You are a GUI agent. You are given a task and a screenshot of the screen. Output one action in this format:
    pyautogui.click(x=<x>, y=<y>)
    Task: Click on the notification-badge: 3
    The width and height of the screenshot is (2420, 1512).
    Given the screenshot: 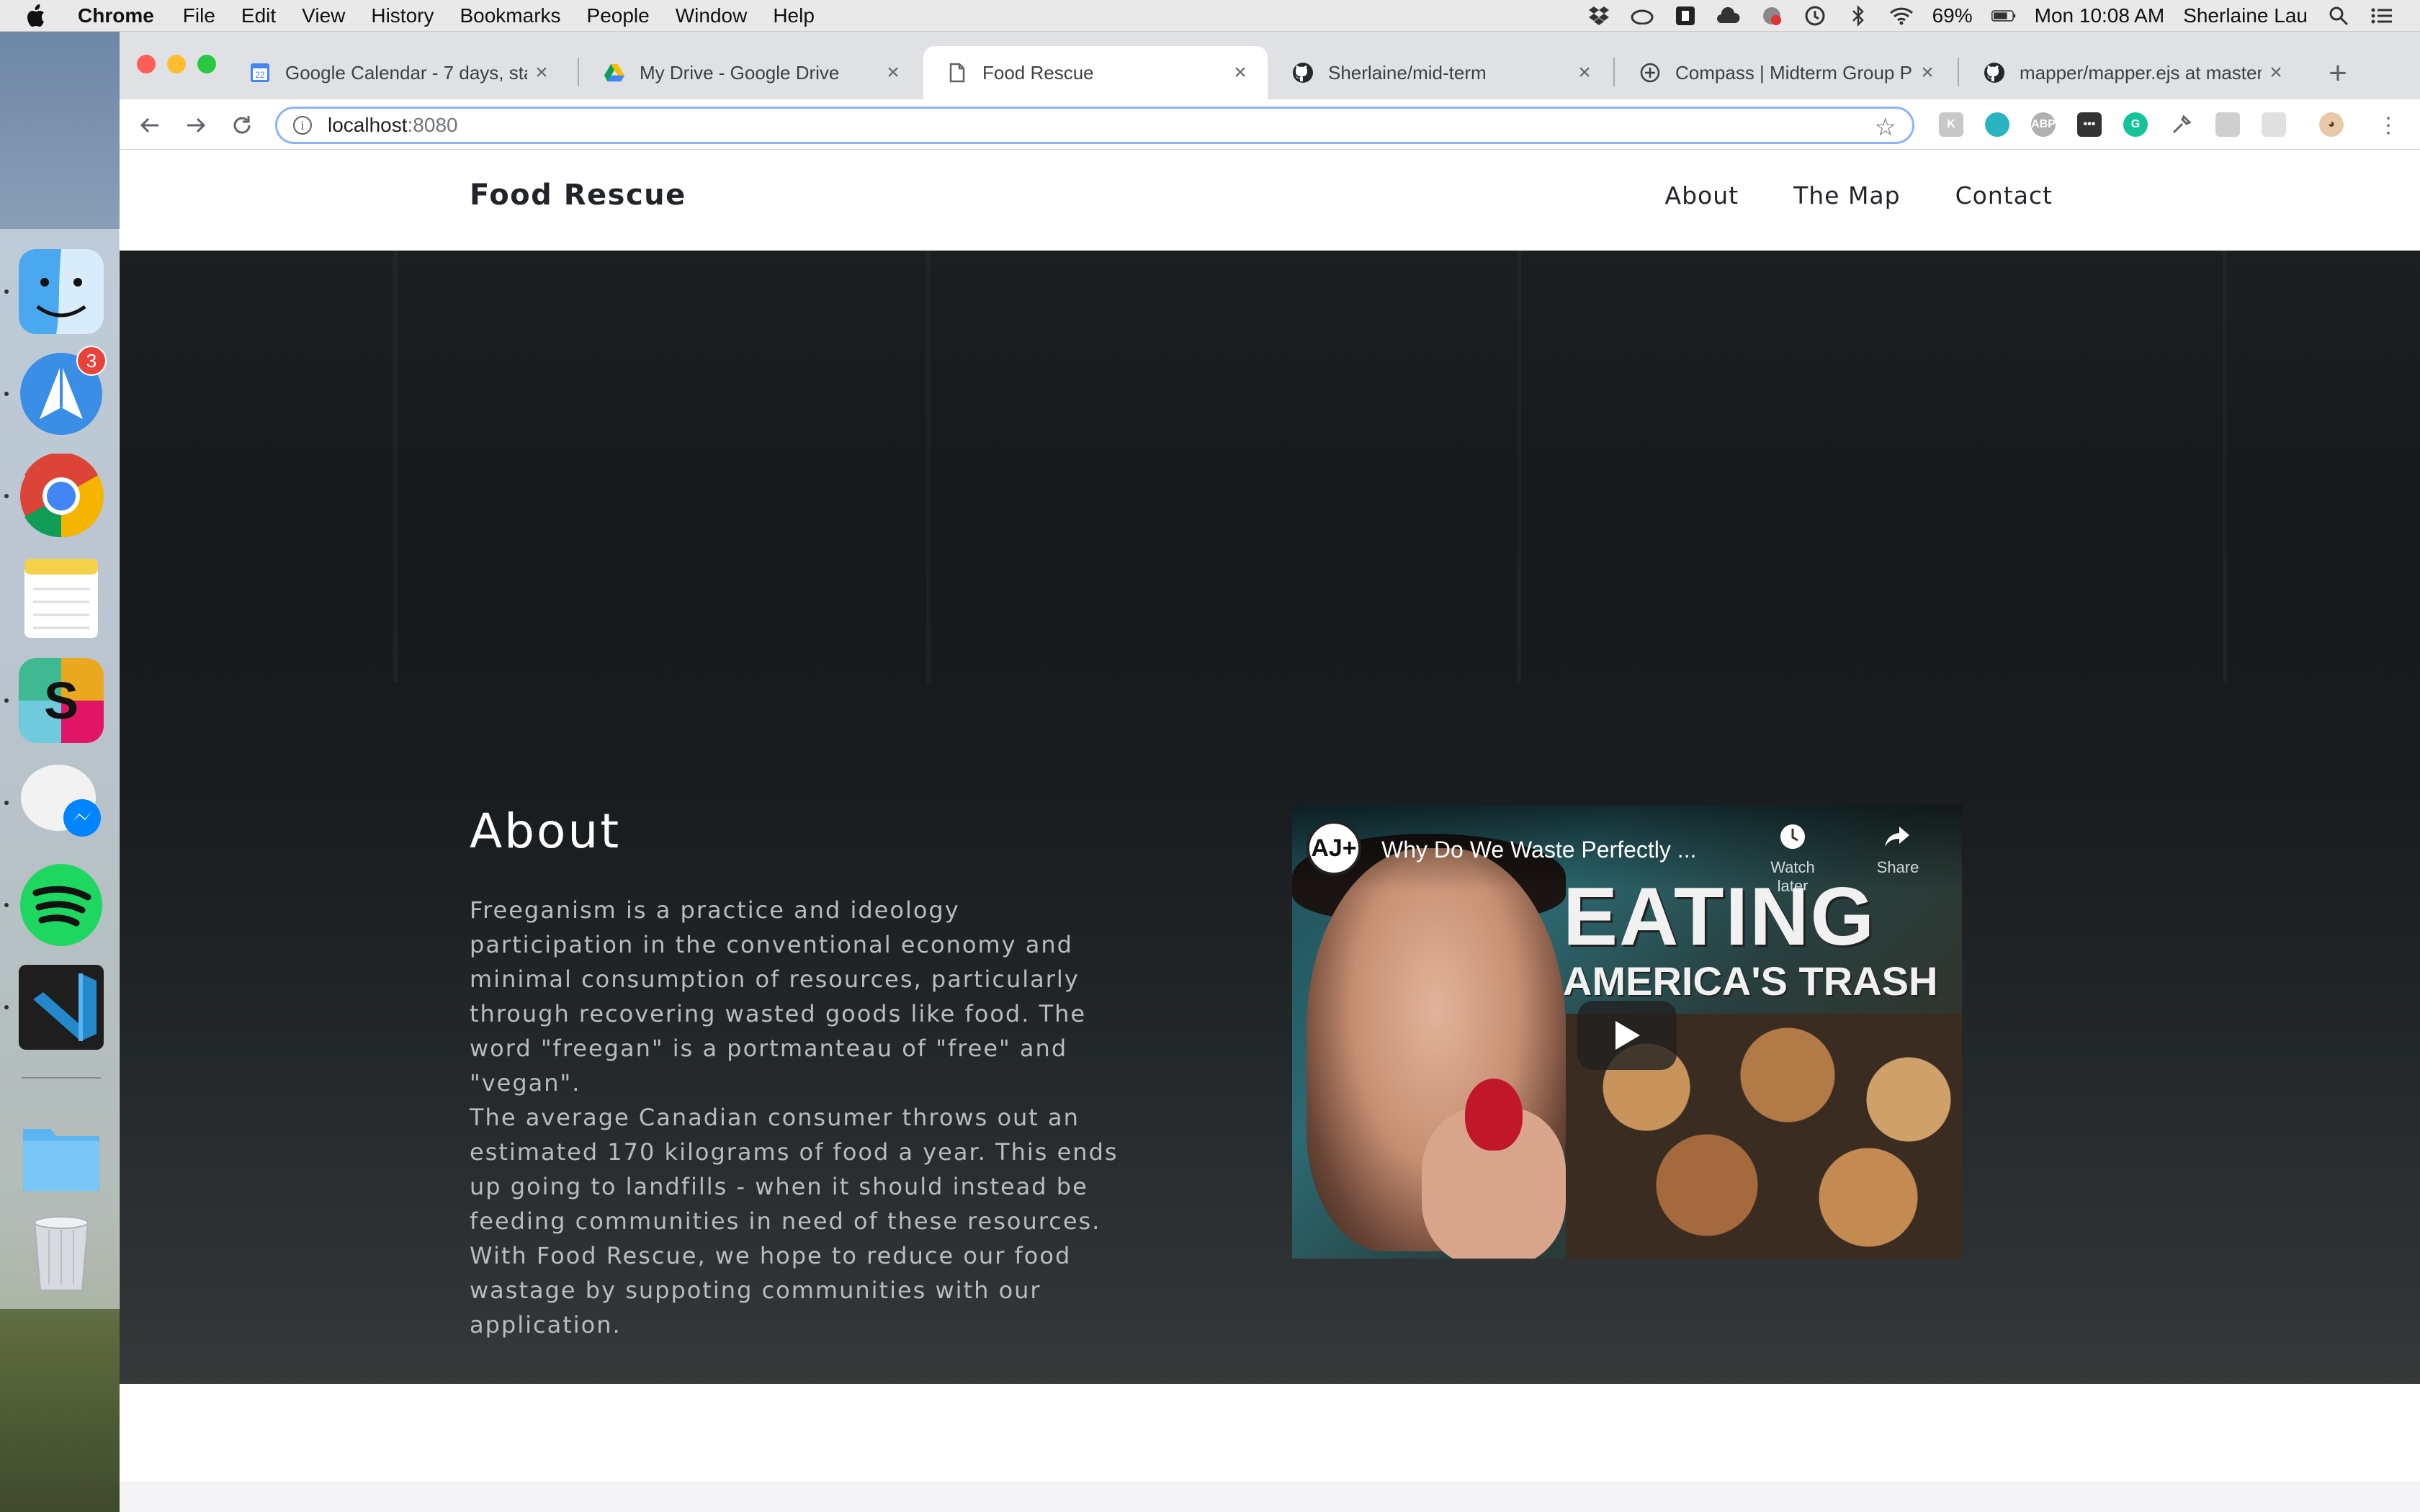 What is the action you would take?
    pyautogui.click(x=91, y=361)
    